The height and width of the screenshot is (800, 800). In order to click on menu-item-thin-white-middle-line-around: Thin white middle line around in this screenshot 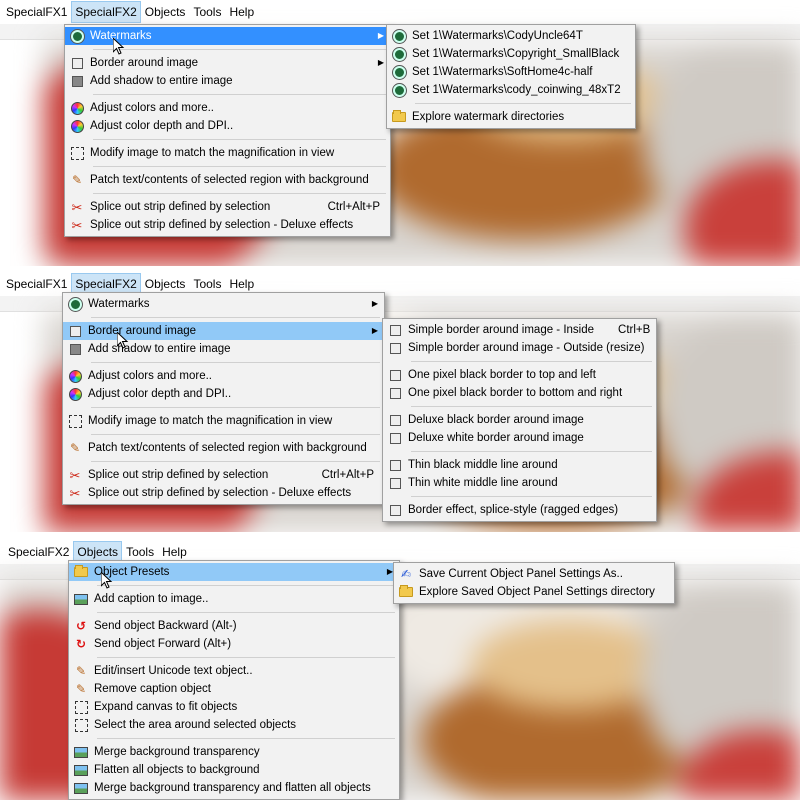, I will do `click(519, 483)`.